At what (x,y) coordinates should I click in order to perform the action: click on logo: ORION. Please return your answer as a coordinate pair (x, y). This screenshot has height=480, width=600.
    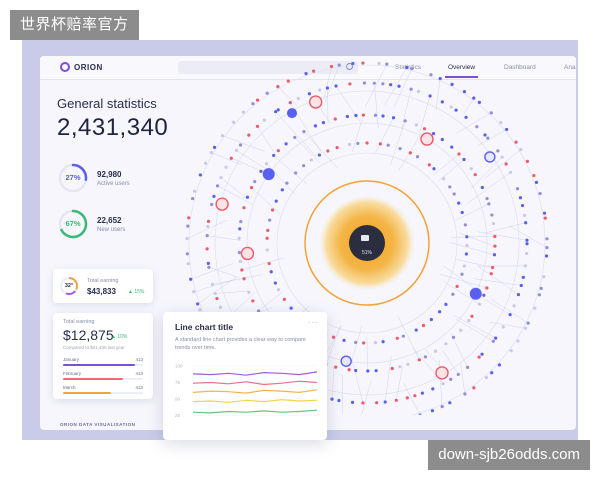
    Looking at the image, I should click on (81, 67).